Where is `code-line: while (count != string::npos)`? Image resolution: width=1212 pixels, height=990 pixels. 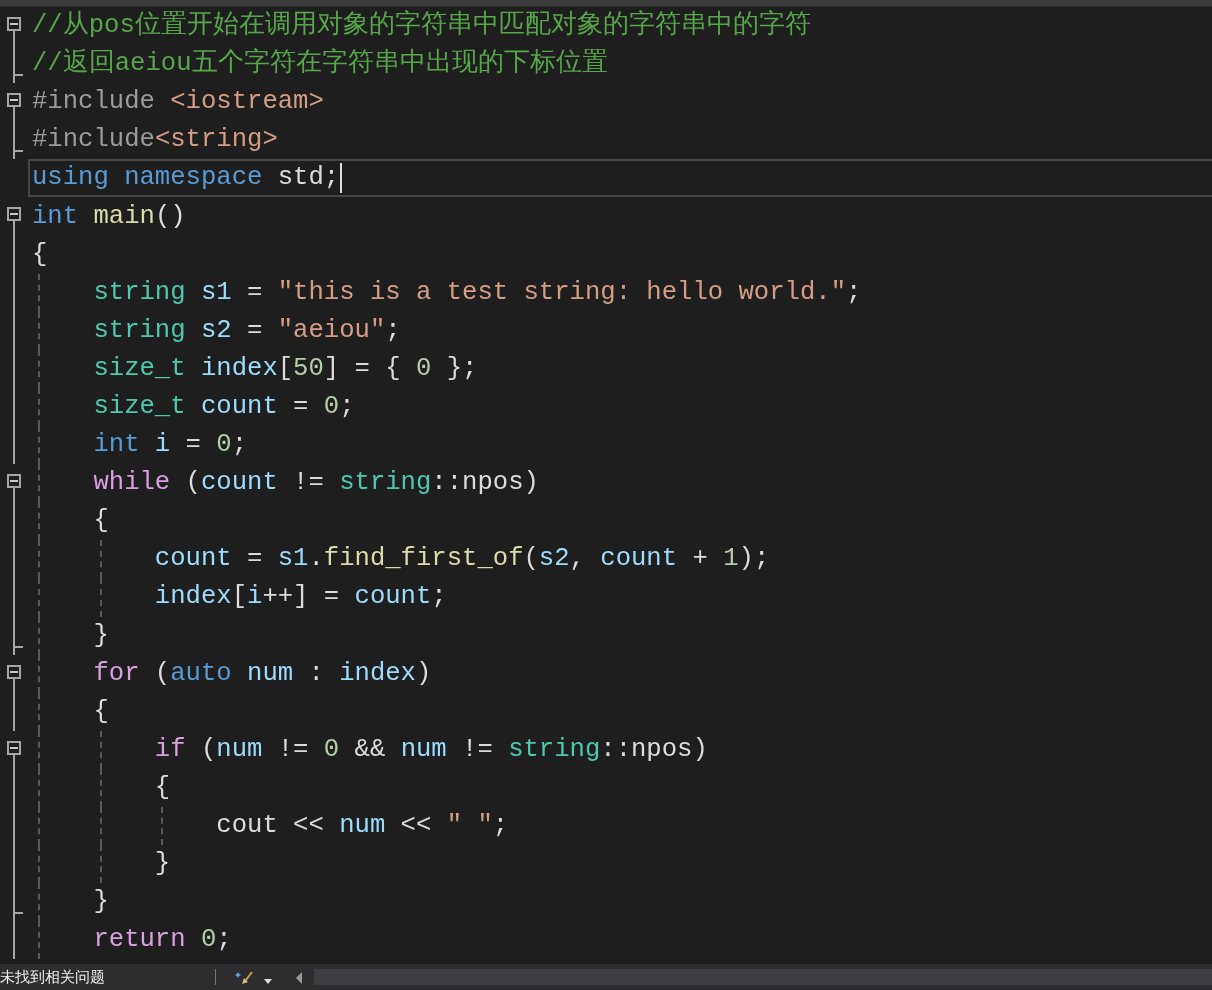 code-line: while (count != string::npos) is located at coordinates (315, 483).